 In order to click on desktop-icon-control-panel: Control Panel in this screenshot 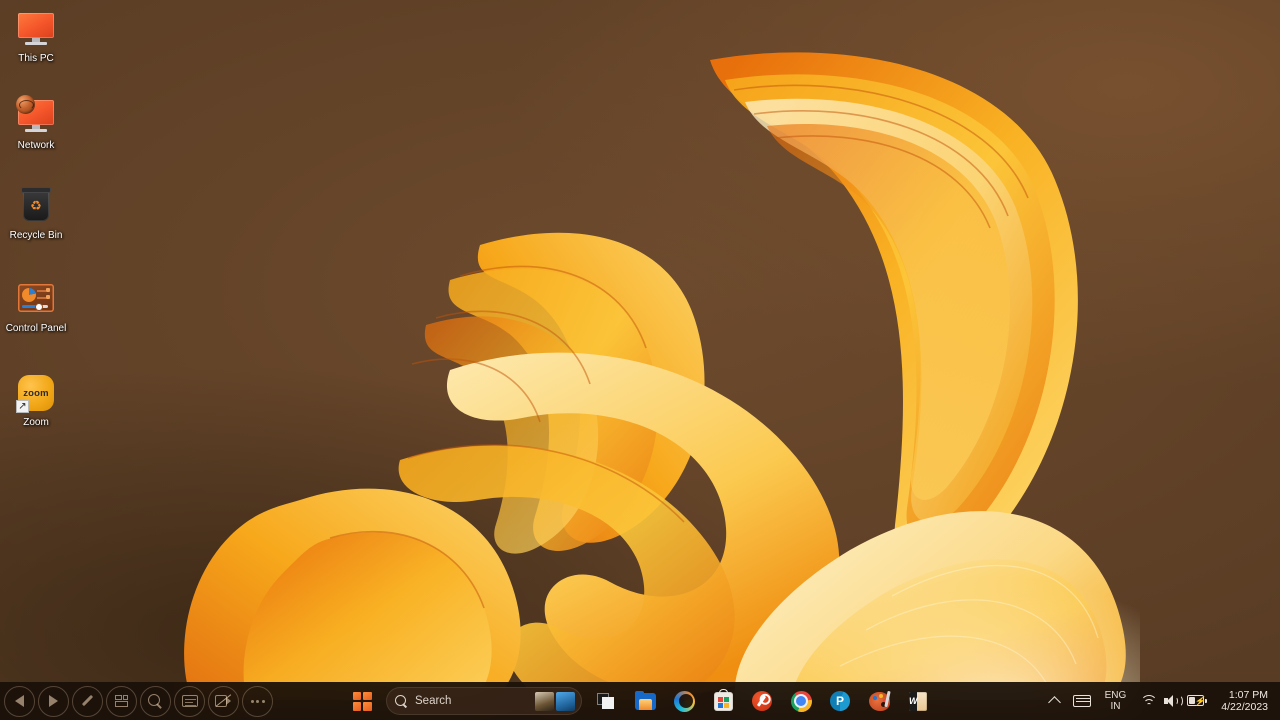, I will do `click(36, 306)`.